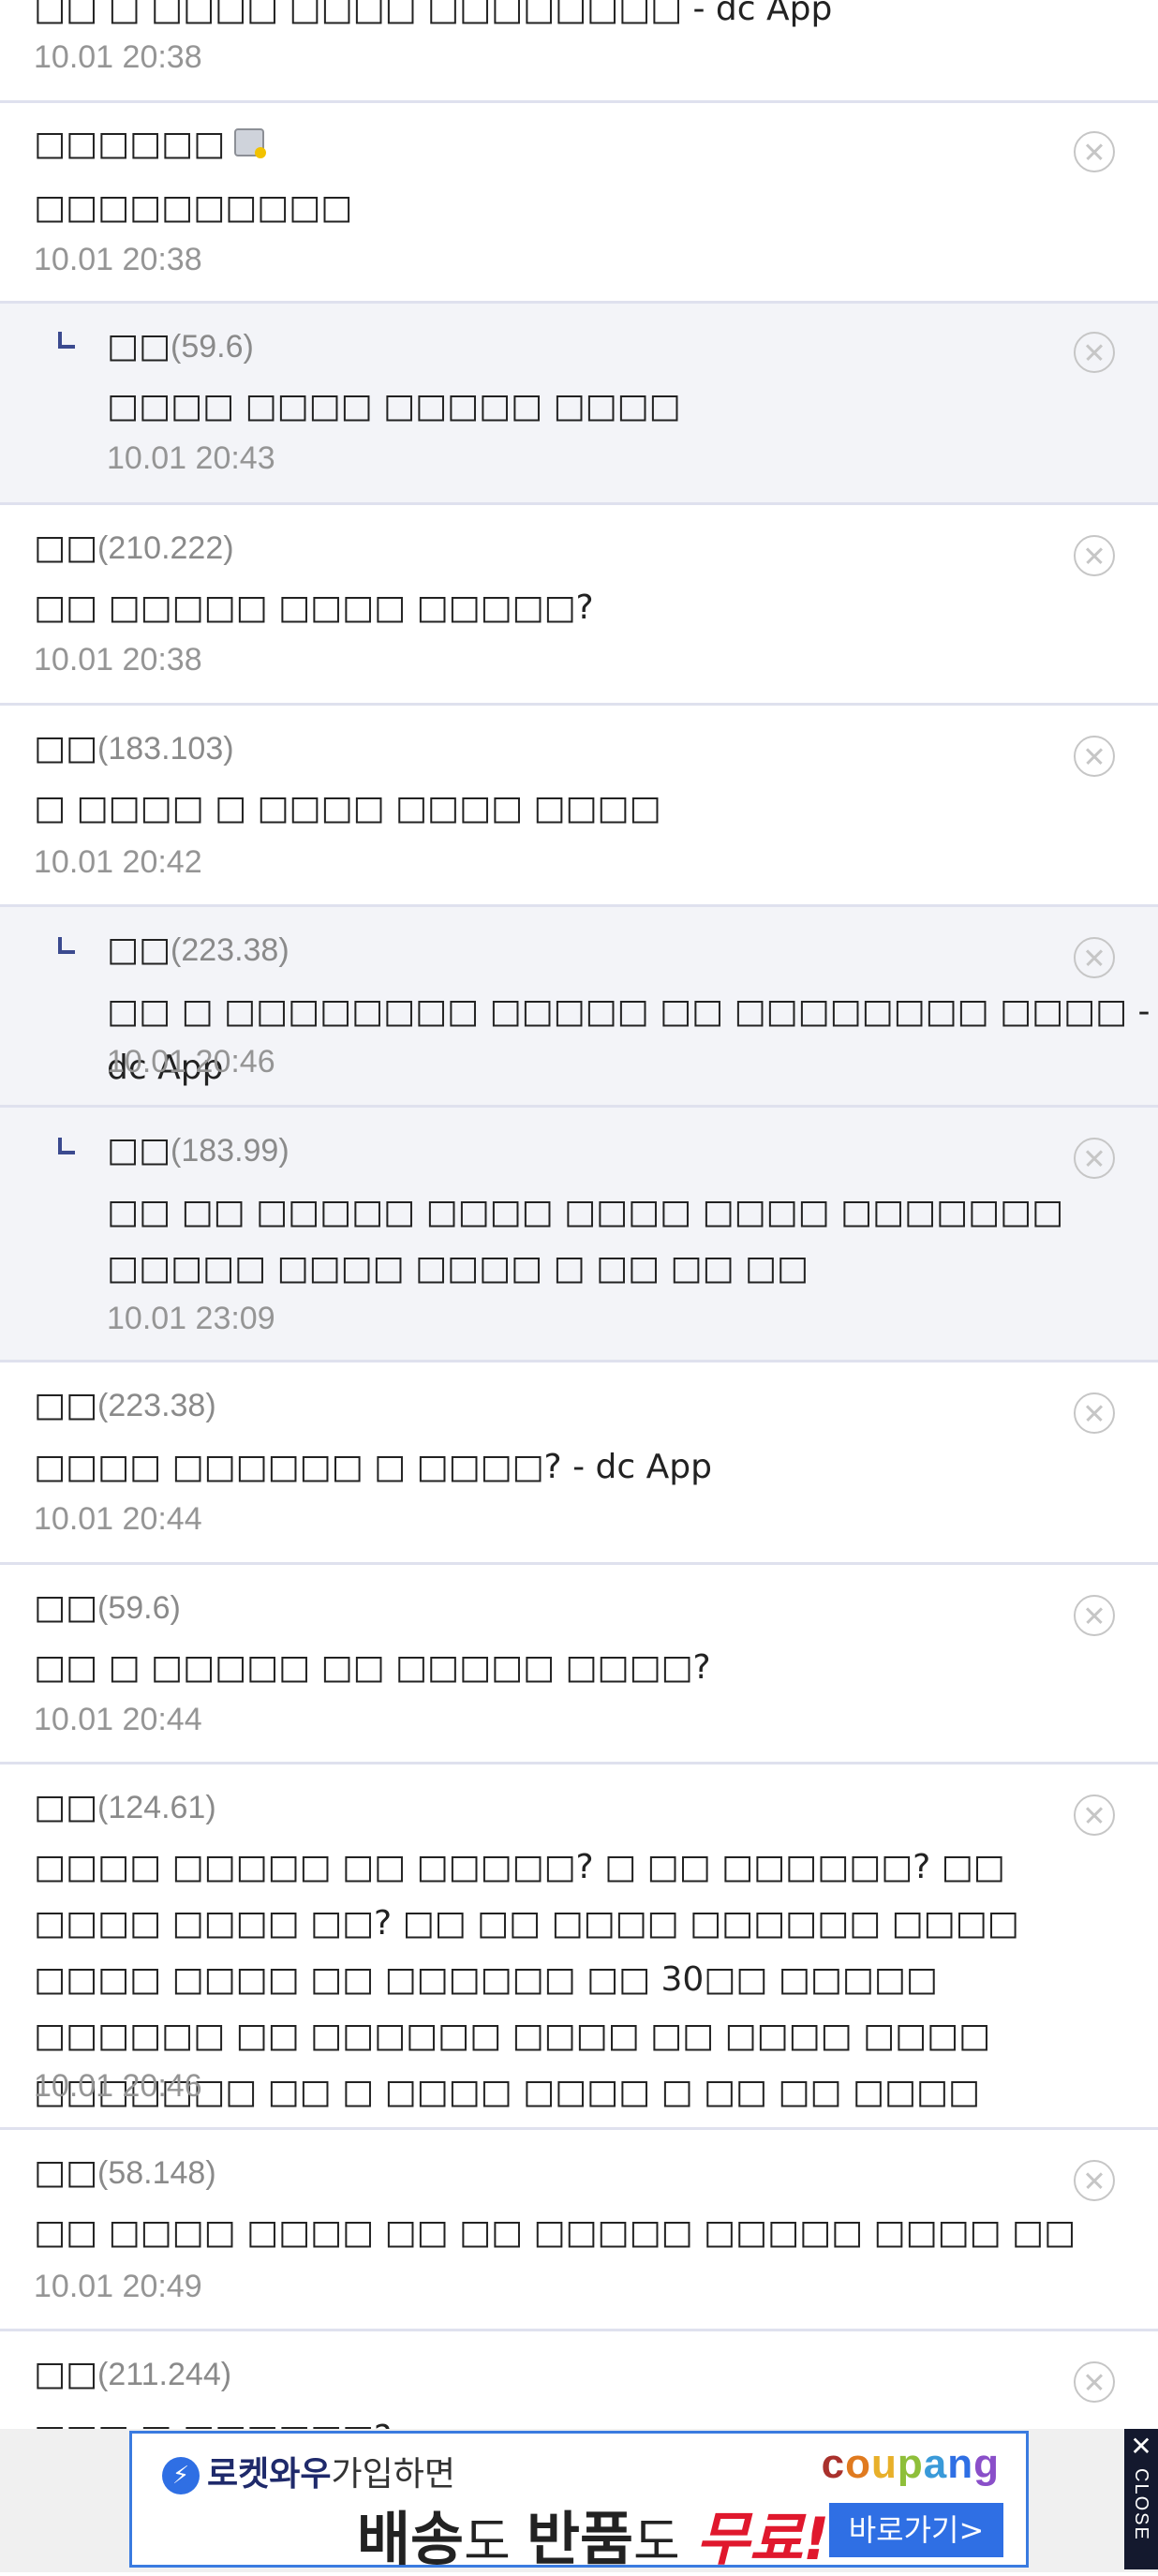 The height and width of the screenshot is (2576, 1158). I want to click on comment-date: 10.01 23:09, so click(191, 1318).